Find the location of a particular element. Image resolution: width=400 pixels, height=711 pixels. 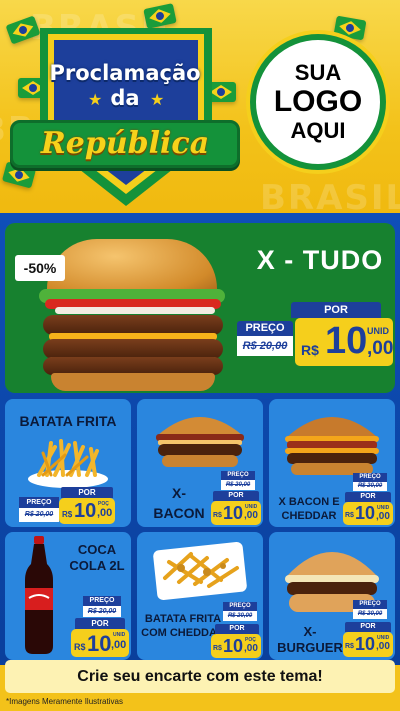

background-word: BRASIL is located at coordinates (330, 196).